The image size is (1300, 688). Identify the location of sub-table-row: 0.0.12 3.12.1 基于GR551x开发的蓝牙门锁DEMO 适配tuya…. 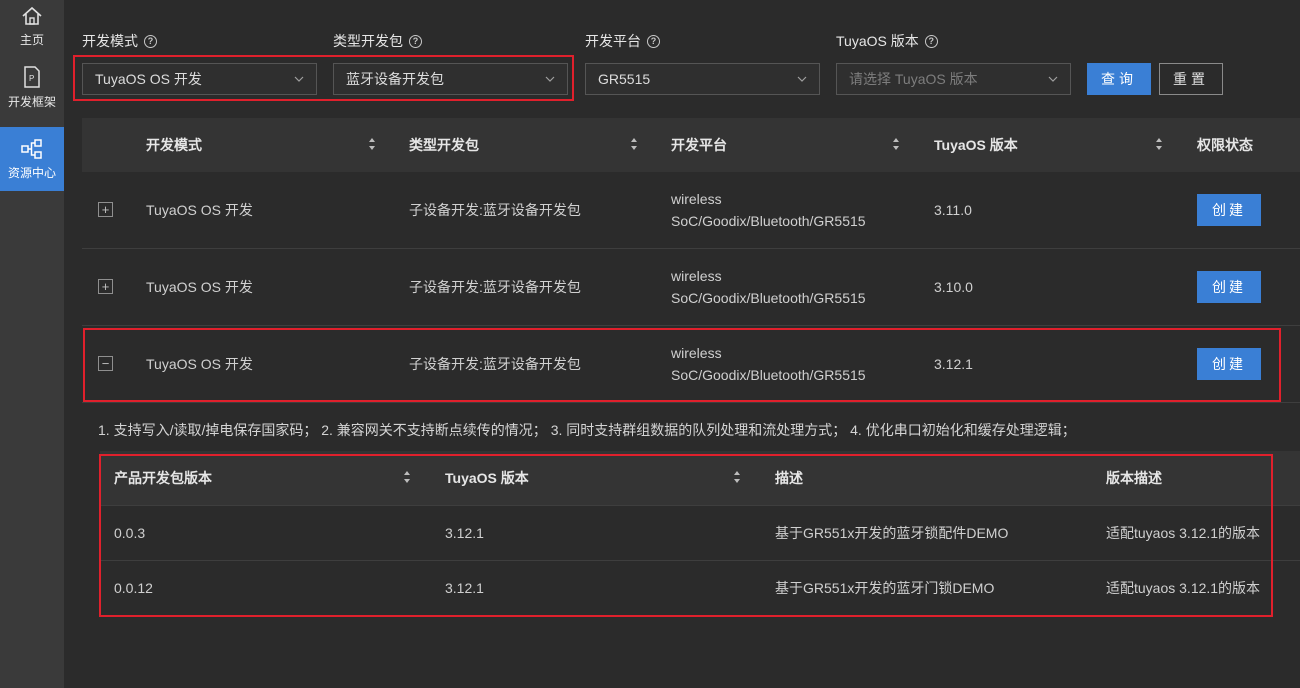
(700, 587).